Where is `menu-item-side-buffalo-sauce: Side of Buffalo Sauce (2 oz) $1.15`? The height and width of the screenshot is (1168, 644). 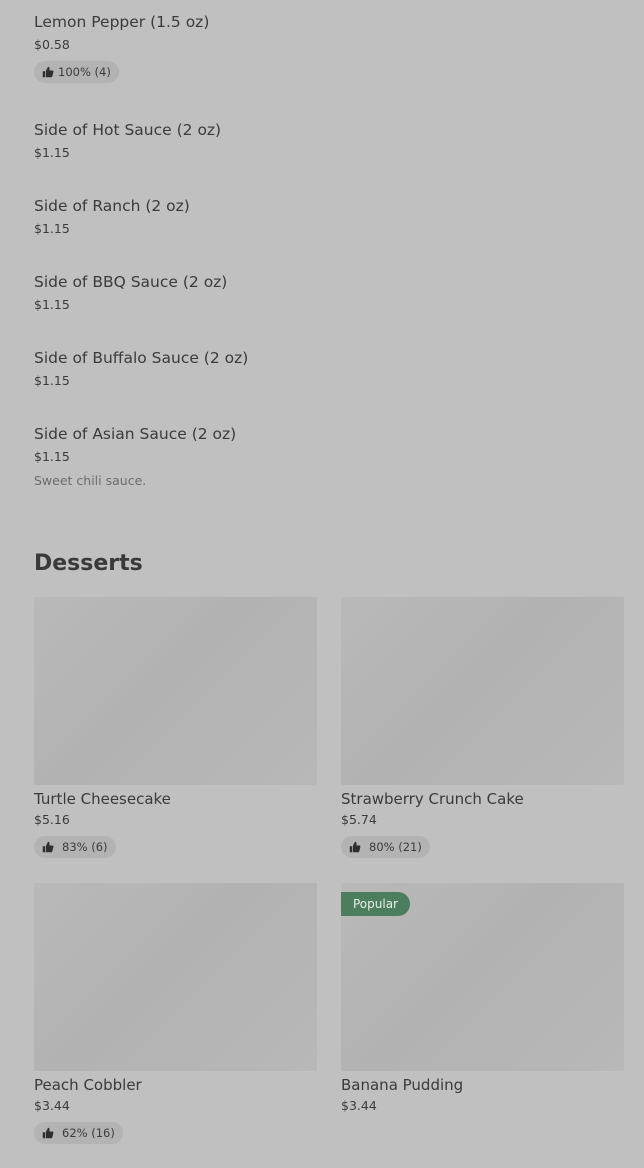 menu-item-side-buffalo-sauce: Side of Buffalo Sauce (2 oz) $1.15 is located at coordinates (329, 368).